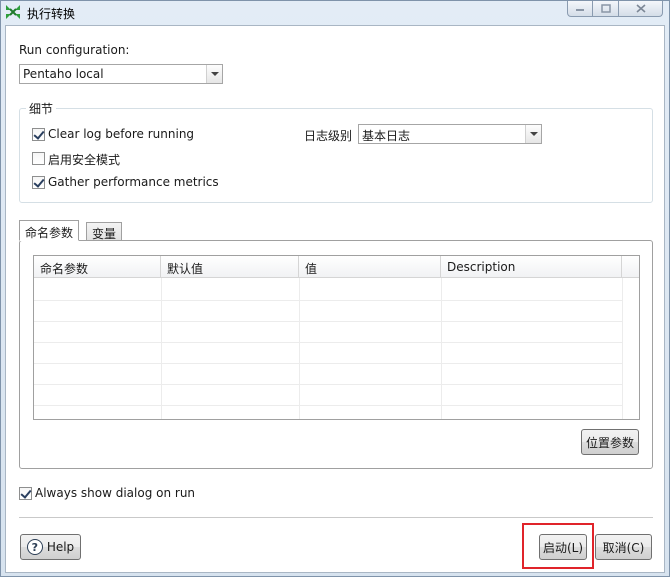 This screenshot has height=577, width=670. What do you see at coordinates (121, 134) in the screenshot?
I see `clear-log-label: Clear log before running` at bounding box center [121, 134].